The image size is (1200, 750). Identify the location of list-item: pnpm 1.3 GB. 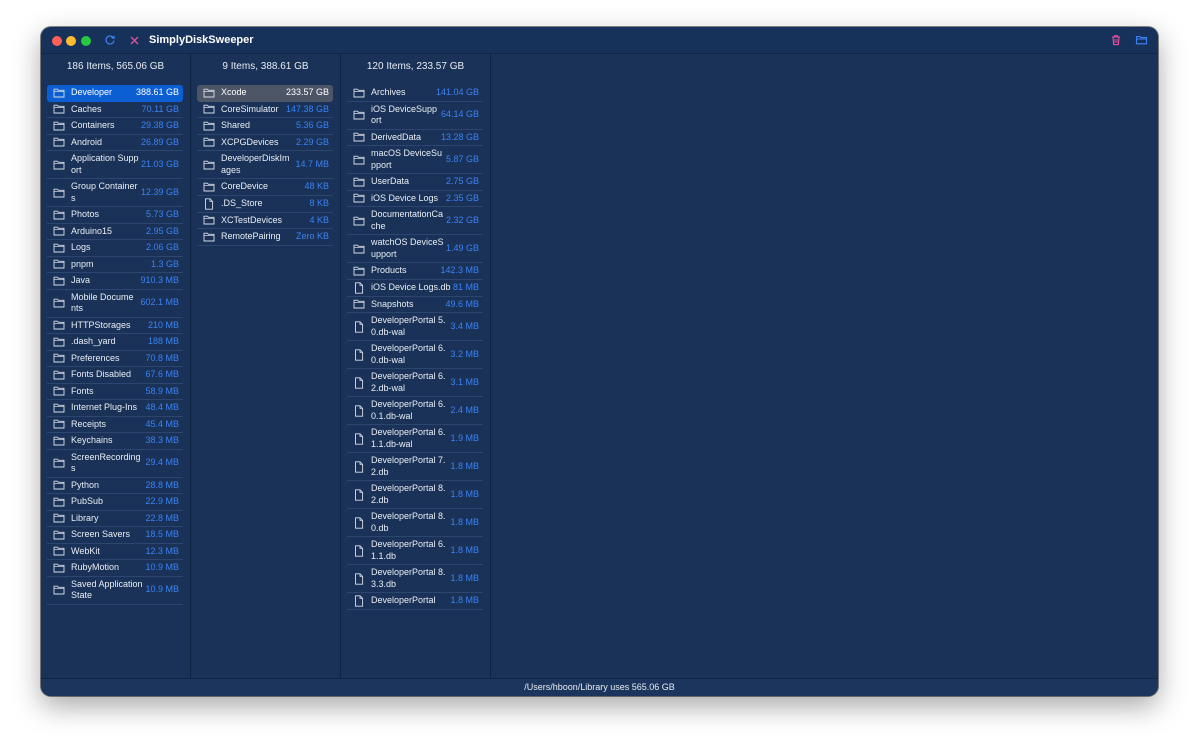
(115, 265).